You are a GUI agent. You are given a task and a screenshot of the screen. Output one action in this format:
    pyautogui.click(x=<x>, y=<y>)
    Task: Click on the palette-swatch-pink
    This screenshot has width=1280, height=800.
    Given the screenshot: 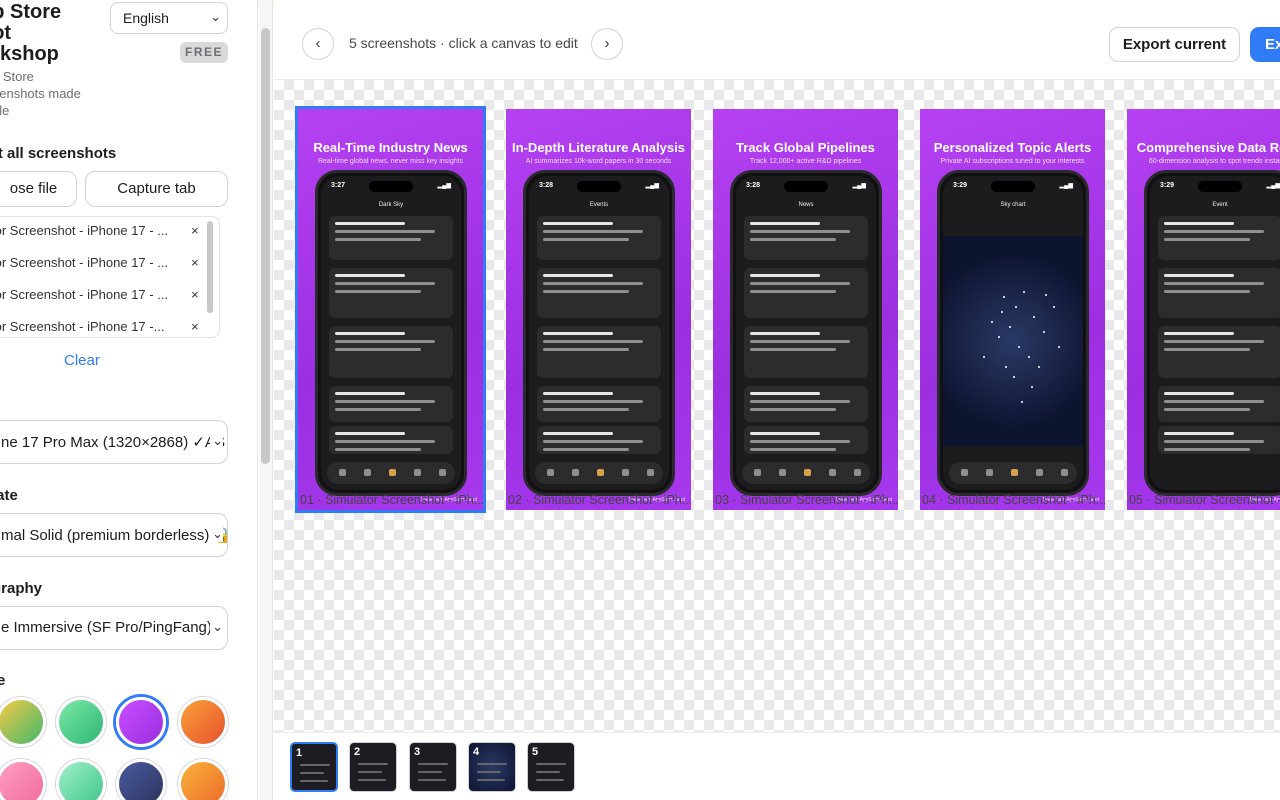 What is the action you would take?
    pyautogui.click(x=23, y=779)
    